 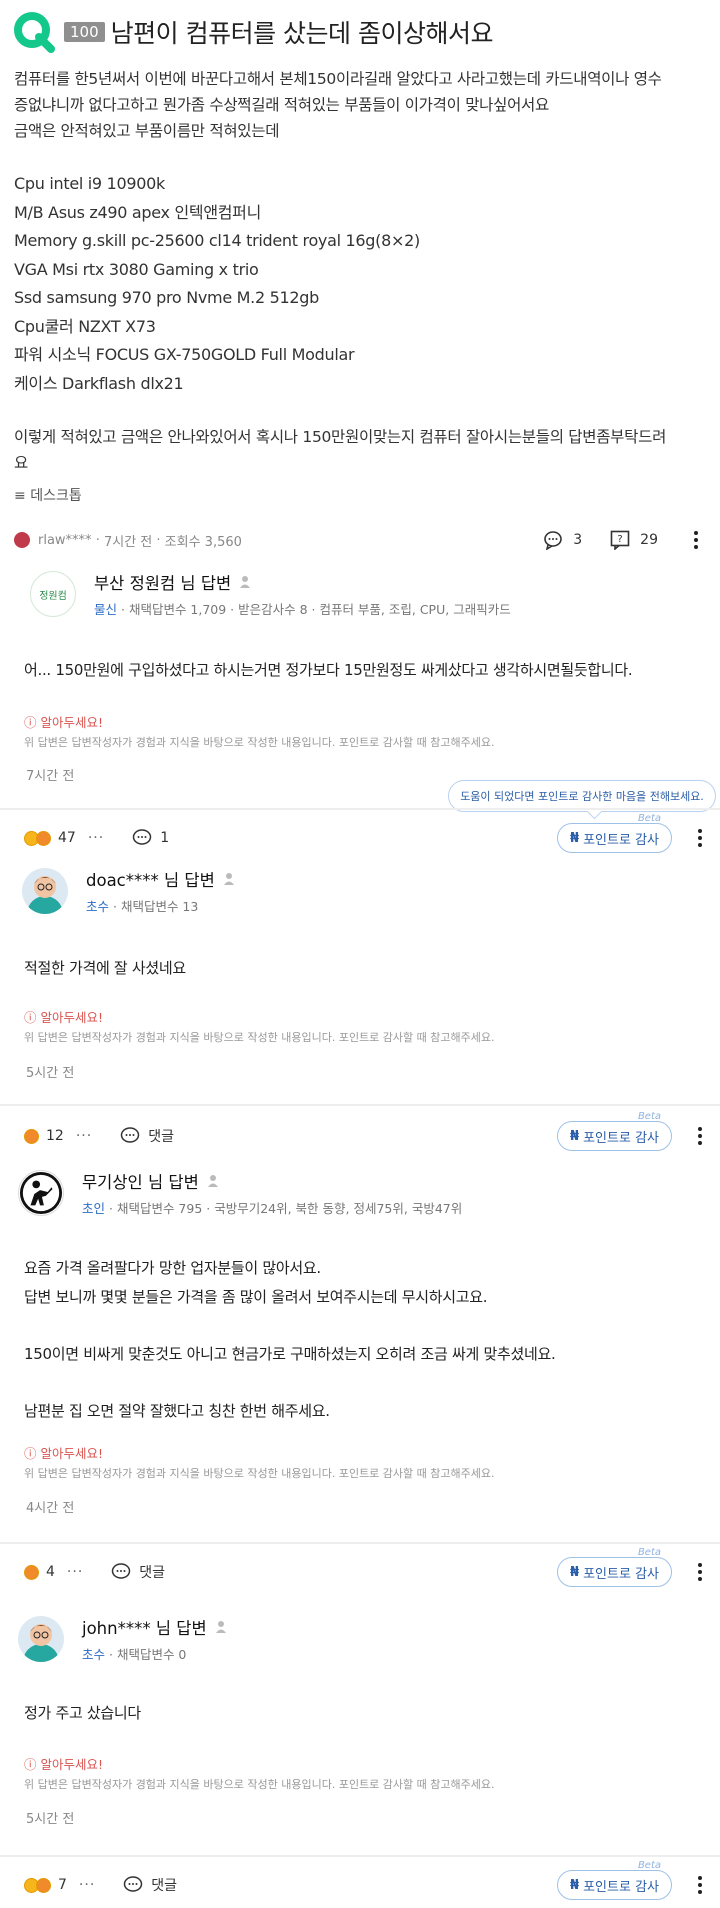 I want to click on won-icon: ₦, so click(x=575, y=838).